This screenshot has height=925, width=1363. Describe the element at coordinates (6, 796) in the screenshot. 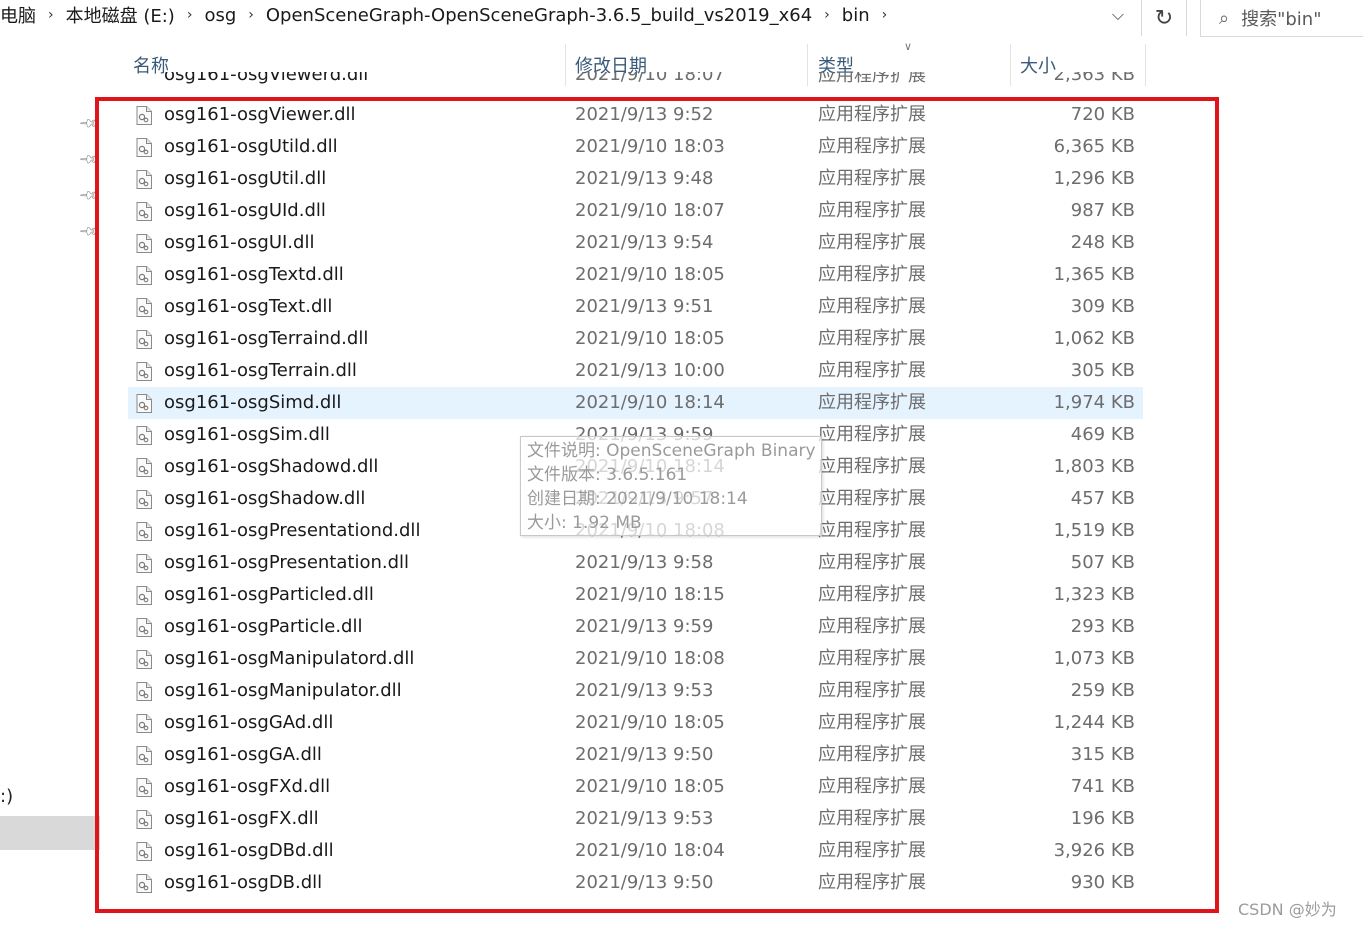

I see `nav-item-drive: :)` at that location.